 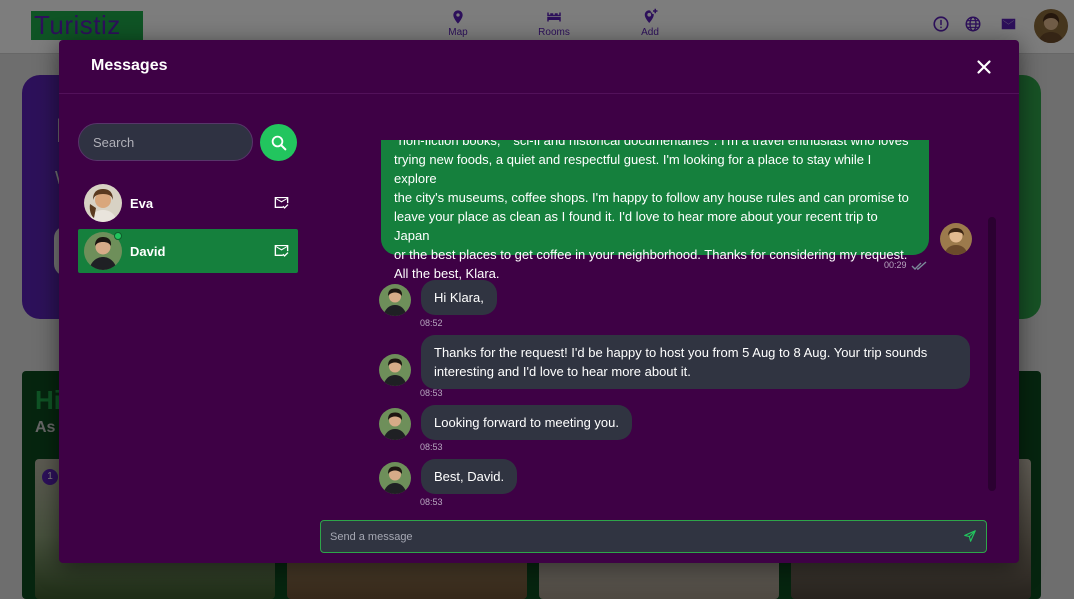 I want to click on search-input, so click(x=165, y=142).